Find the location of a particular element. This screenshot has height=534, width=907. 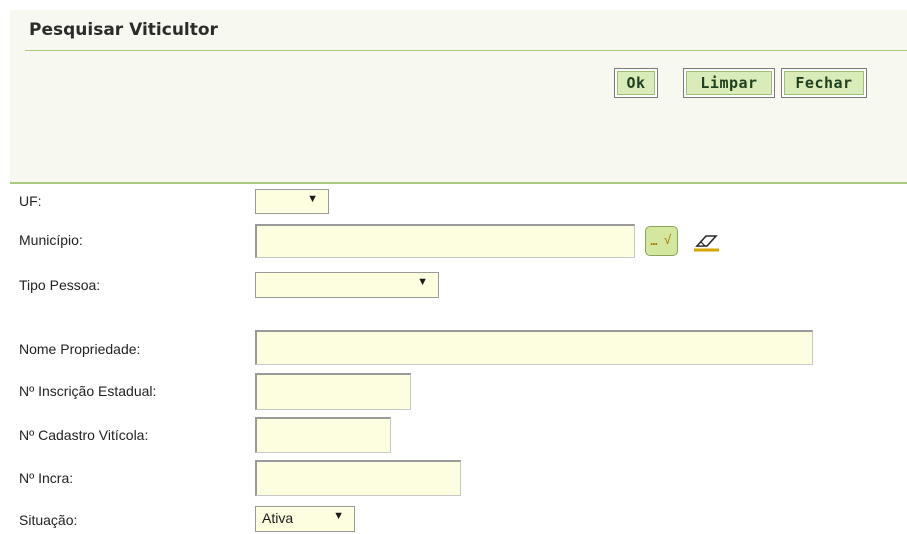

uf-label: UF: is located at coordinates (30, 201).